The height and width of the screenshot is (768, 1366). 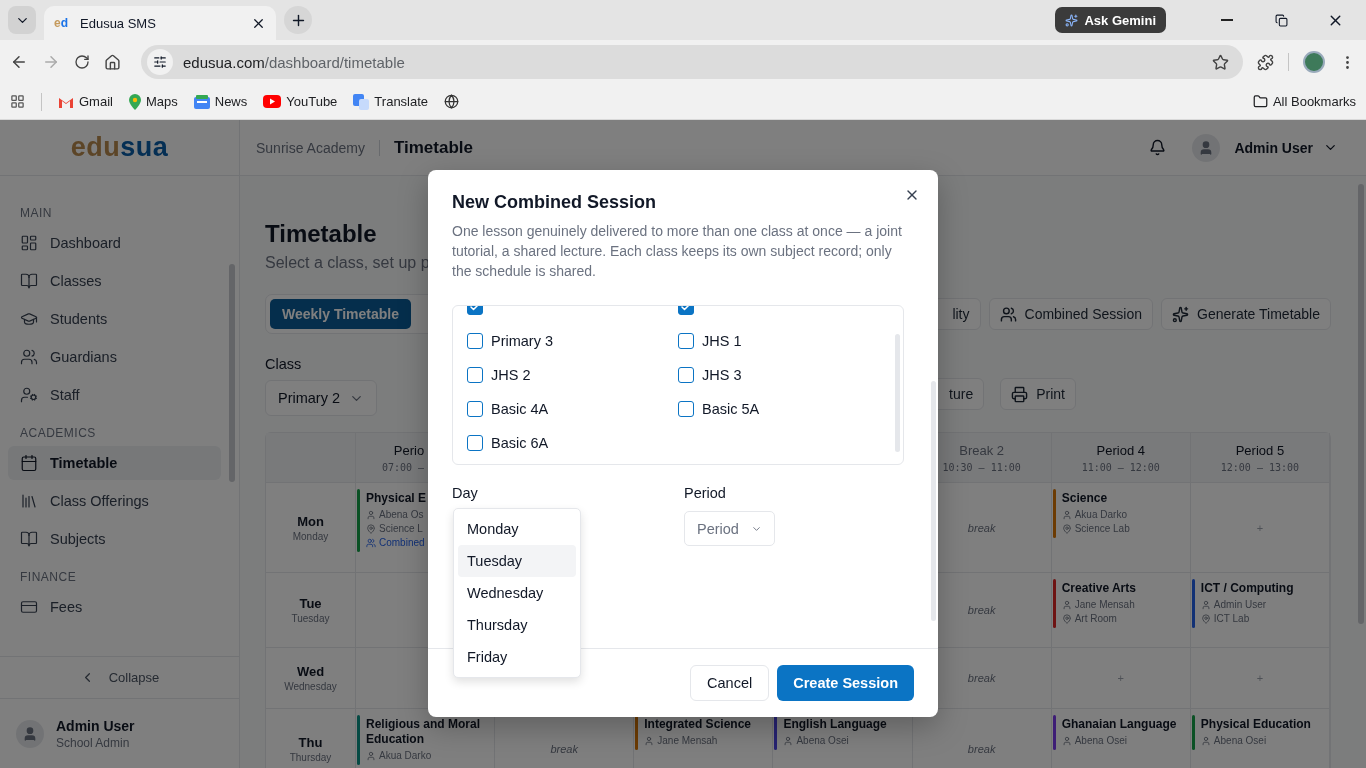 What do you see at coordinates (517, 657) in the screenshot?
I see `day-option: Friday` at bounding box center [517, 657].